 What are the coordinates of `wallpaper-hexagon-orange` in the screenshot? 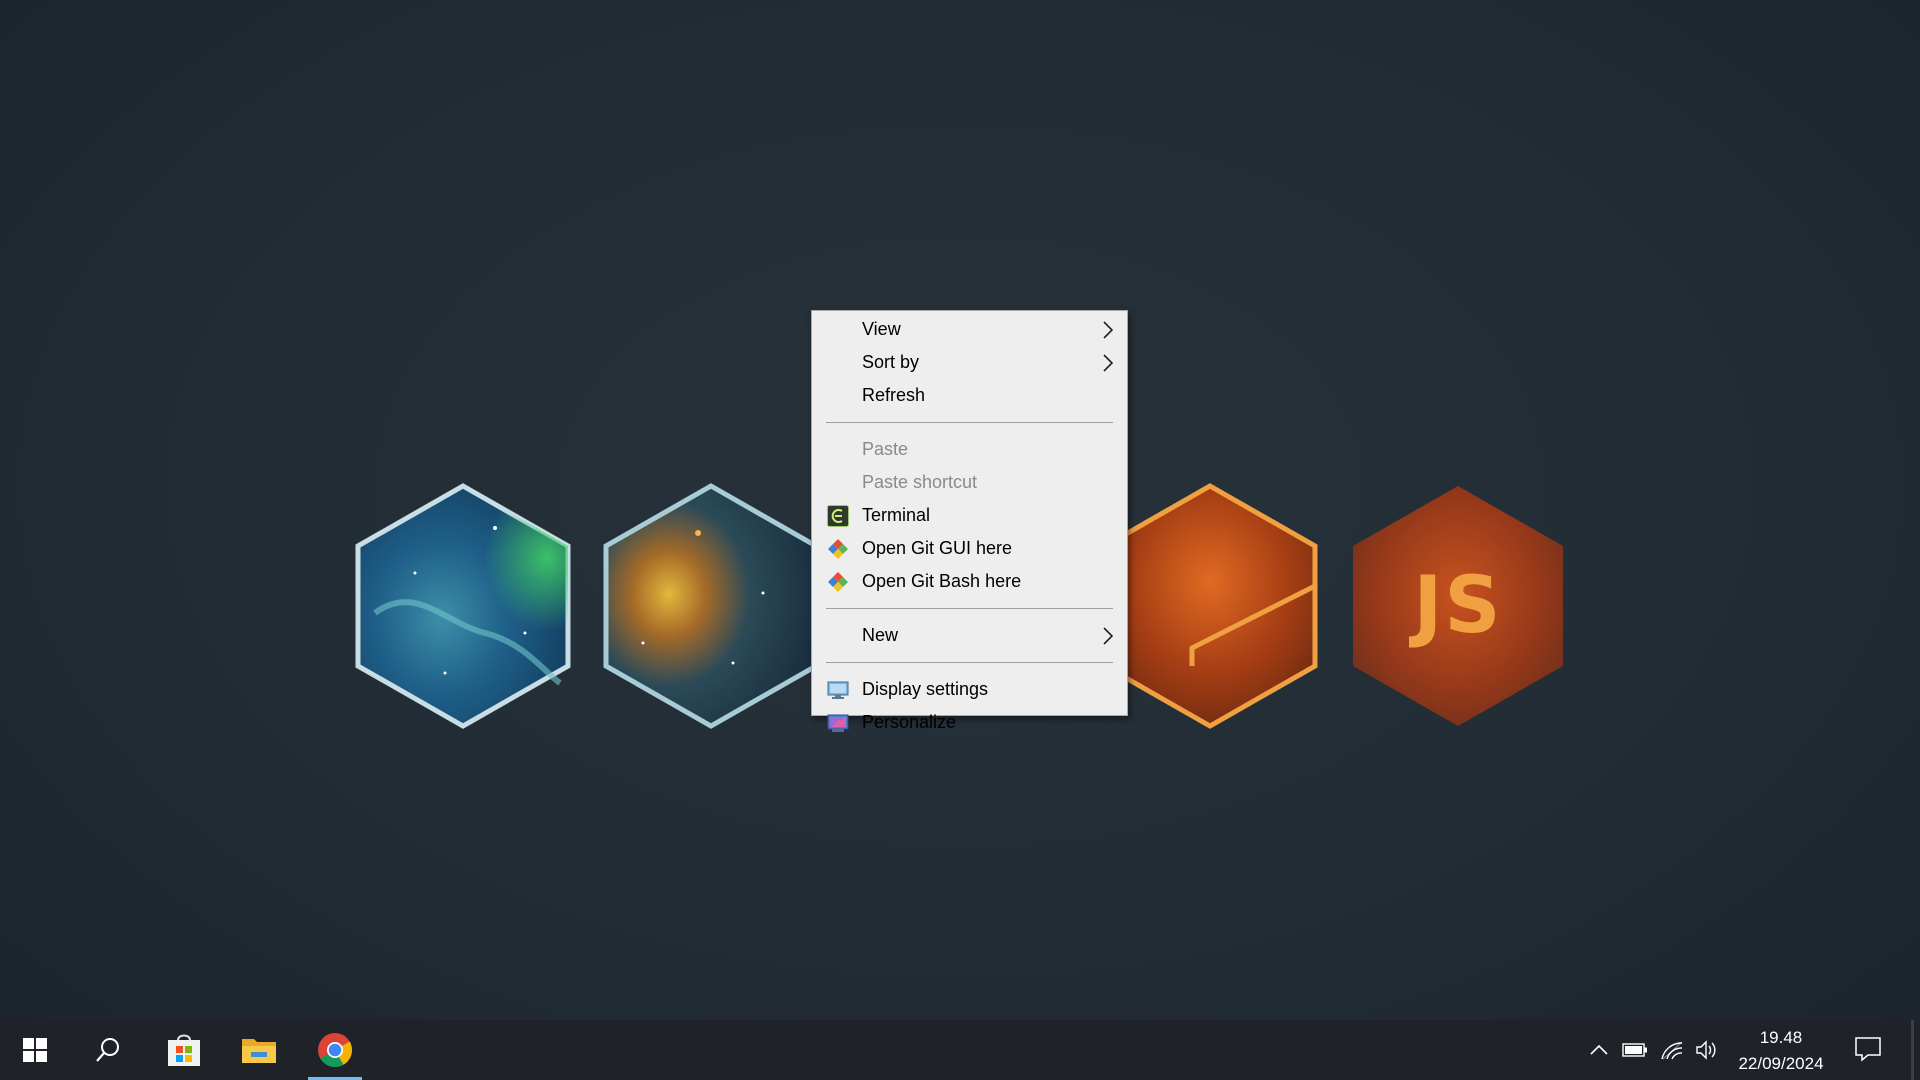 It's located at (1210, 606).